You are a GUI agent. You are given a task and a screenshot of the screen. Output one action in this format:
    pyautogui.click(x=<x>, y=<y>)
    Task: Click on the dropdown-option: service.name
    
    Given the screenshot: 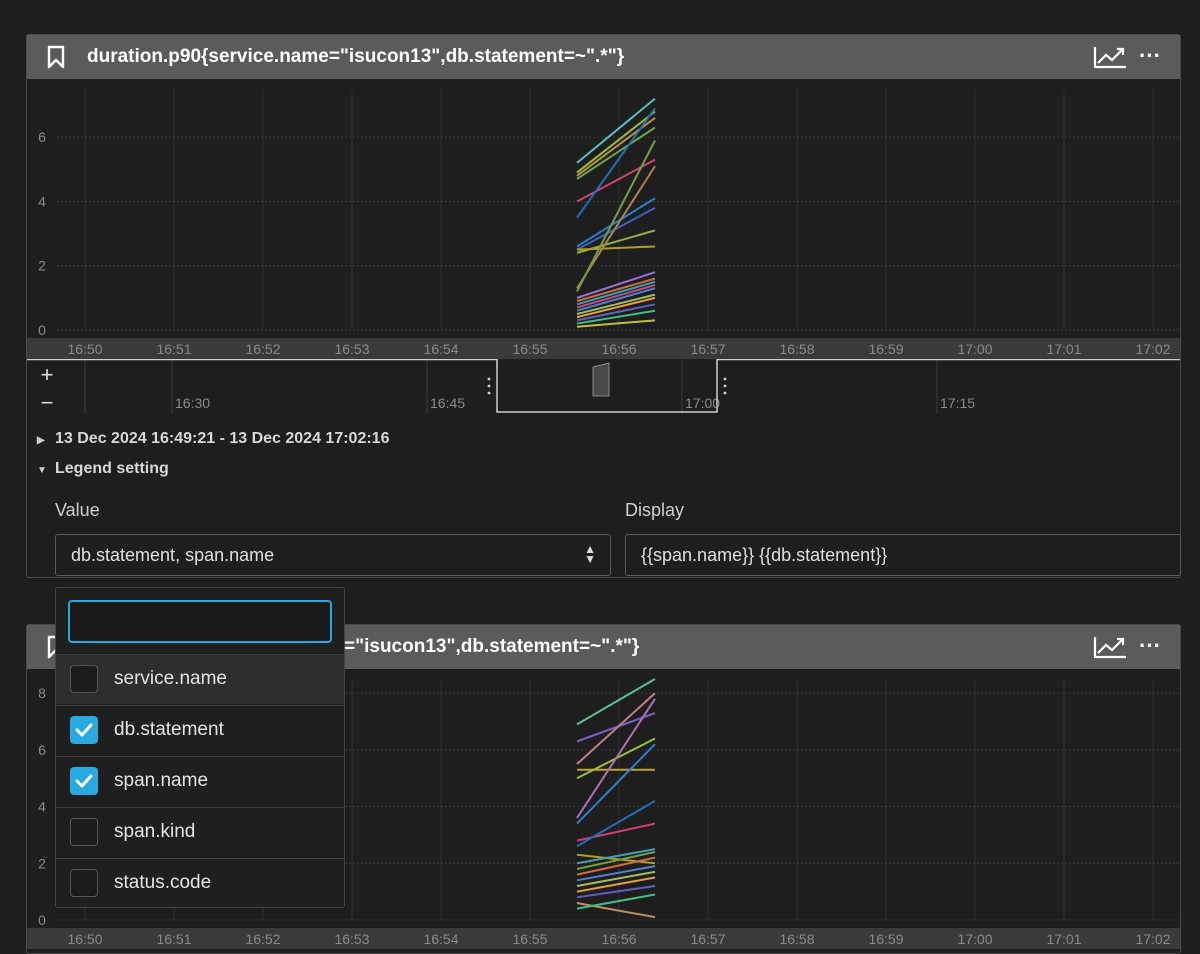 What is the action you would take?
    pyautogui.click(x=200, y=679)
    